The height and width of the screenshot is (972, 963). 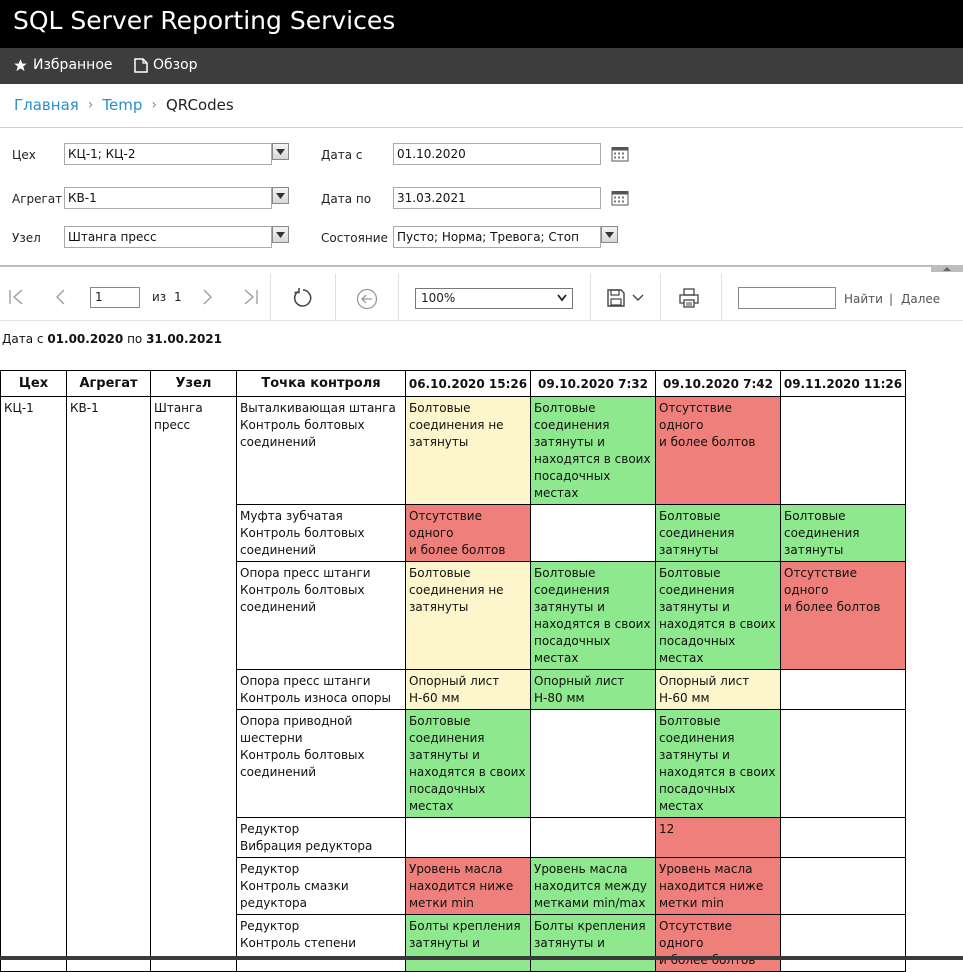 What do you see at coordinates (718, 450) in the screenshot?
I see `status-cell: Отсутствие одного и более болтов` at bounding box center [718, 450].